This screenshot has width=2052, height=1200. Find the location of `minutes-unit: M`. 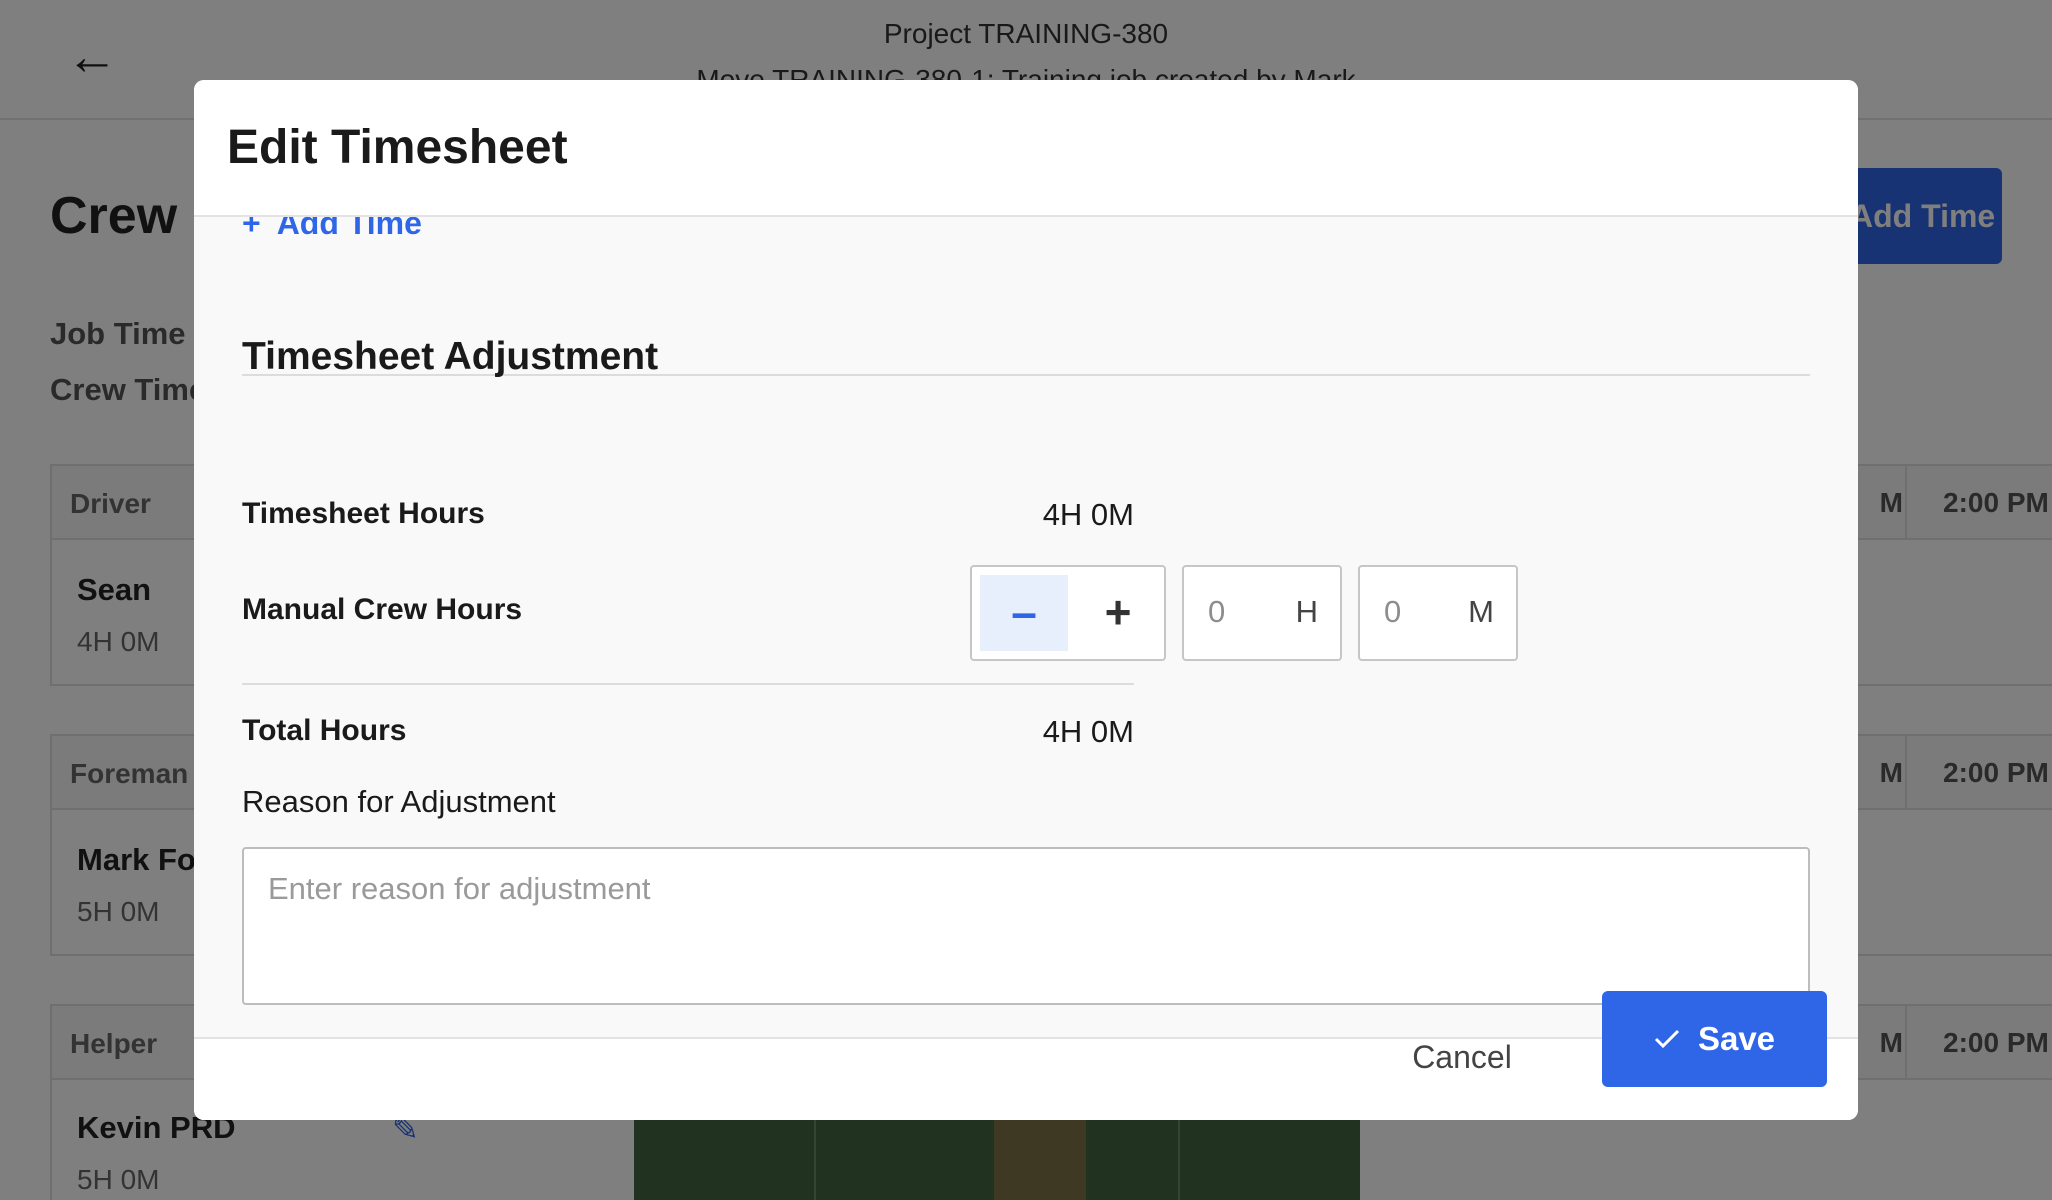

minutes-unit: M is located at coordinates (1481, 611).